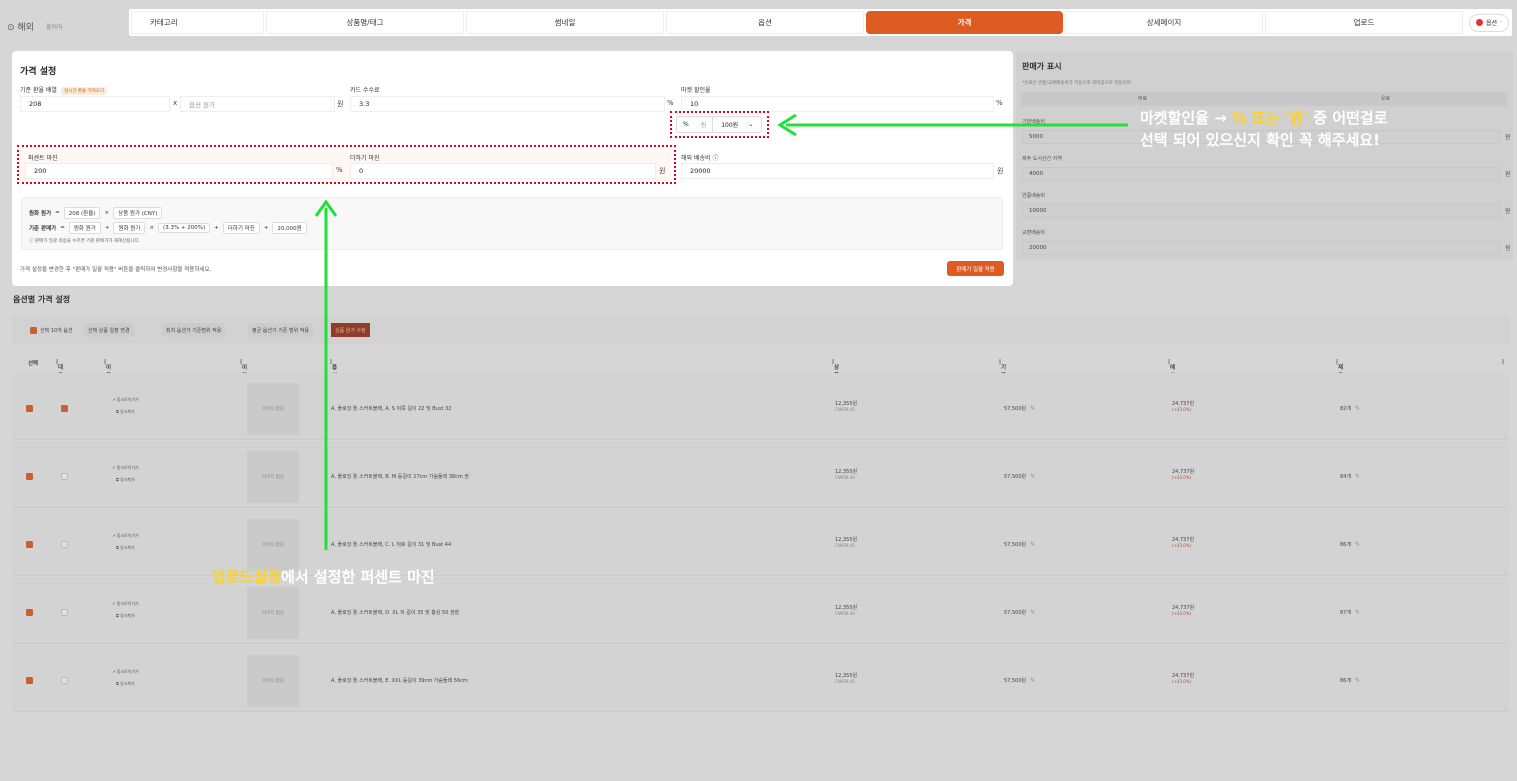 The height and width of the screenshot is (781, 1517). What do you see at coordinates (952, 125) in the screenshot?
I see `arrow-right-annotation` at bounding box center [952, 125].